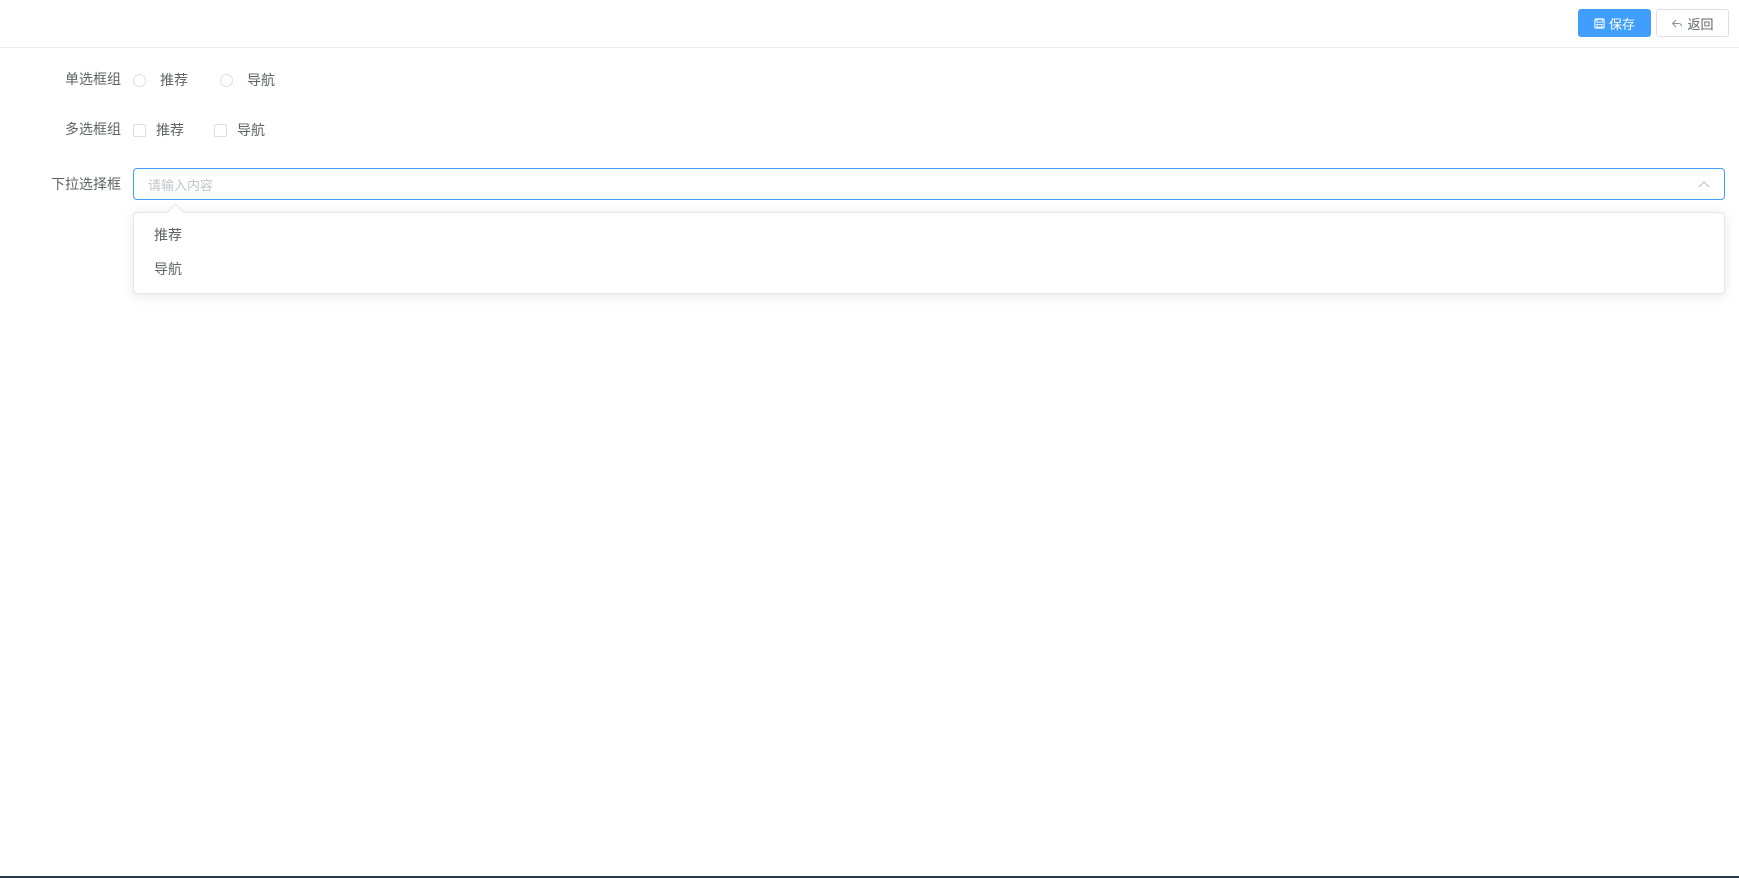 The image size is (1739, 878). I want to click on save-button: 保存, so click(1614, 23).